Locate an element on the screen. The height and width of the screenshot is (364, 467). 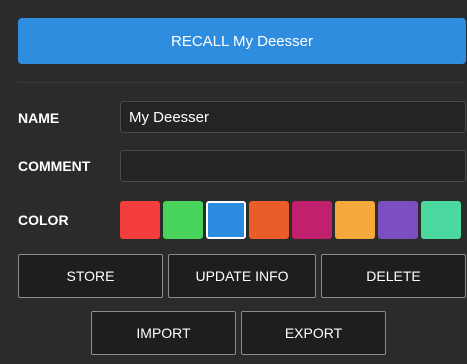
color-swatch-mint is located at coordinates (441, 220).